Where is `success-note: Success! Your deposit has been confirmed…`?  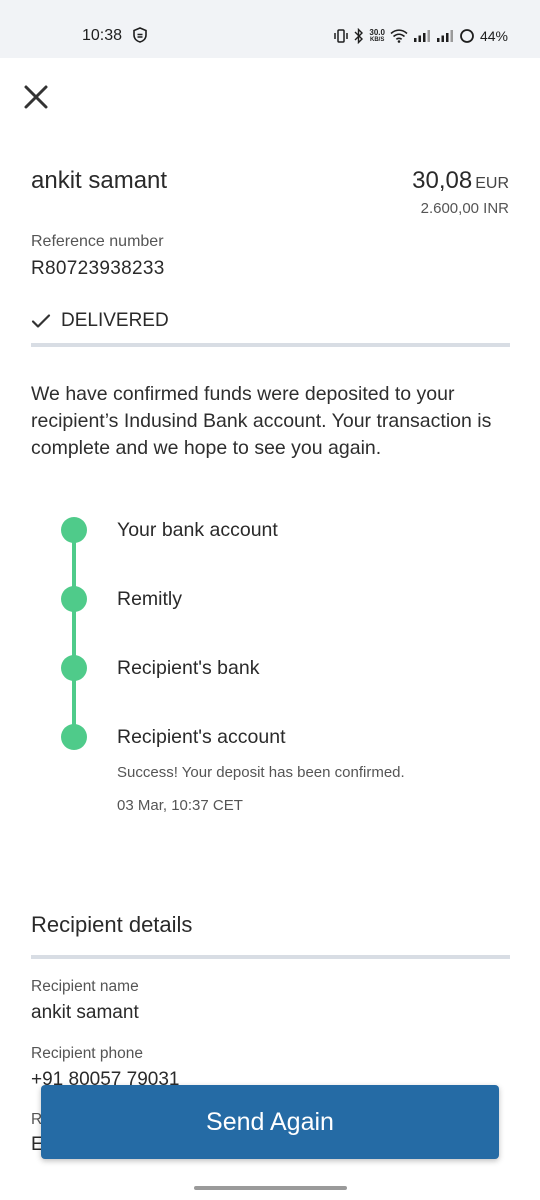
success-note: Success! Your deposit has been confirmed… is located at coordinates (261, 772).